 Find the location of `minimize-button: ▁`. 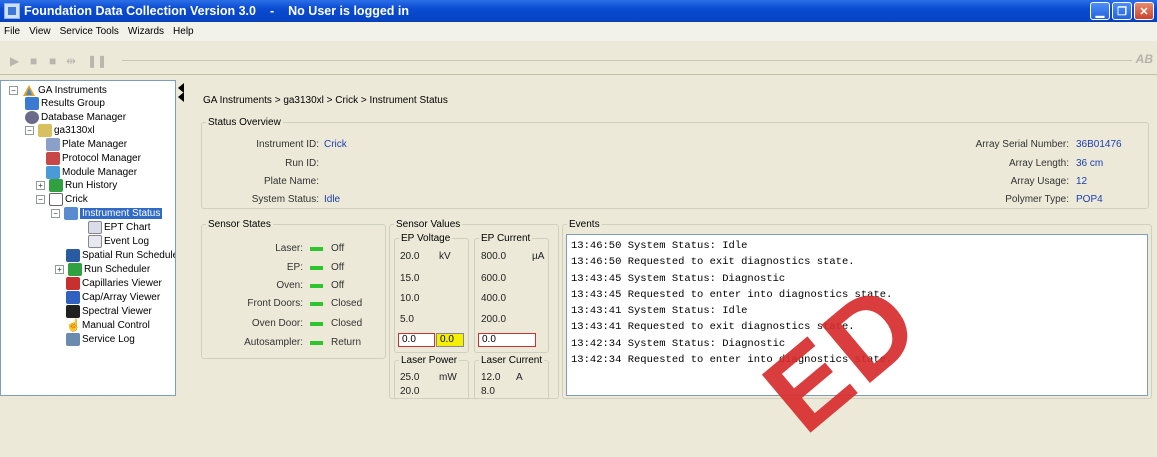

minimize-button: ▁ is located at coordinates (1100, 11).